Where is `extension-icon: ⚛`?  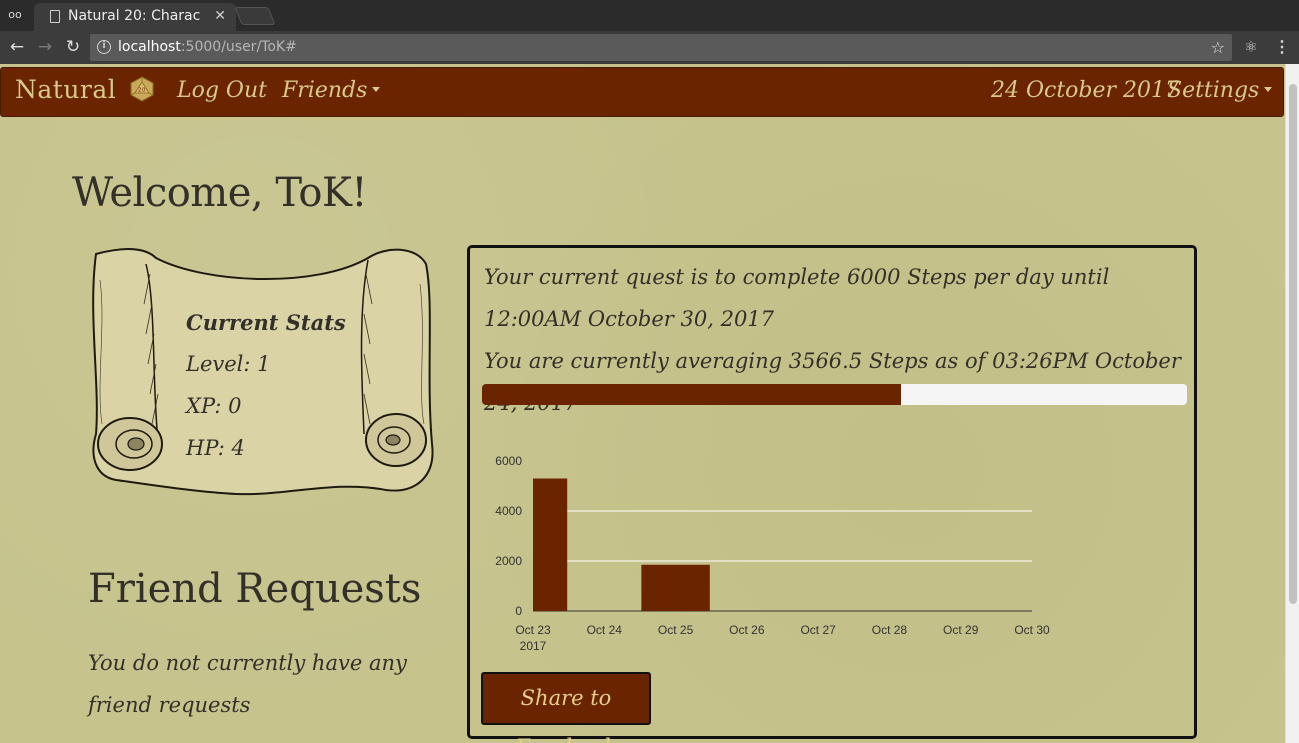 extension-icon: ⚛ is located at coordinates (1251, 47).